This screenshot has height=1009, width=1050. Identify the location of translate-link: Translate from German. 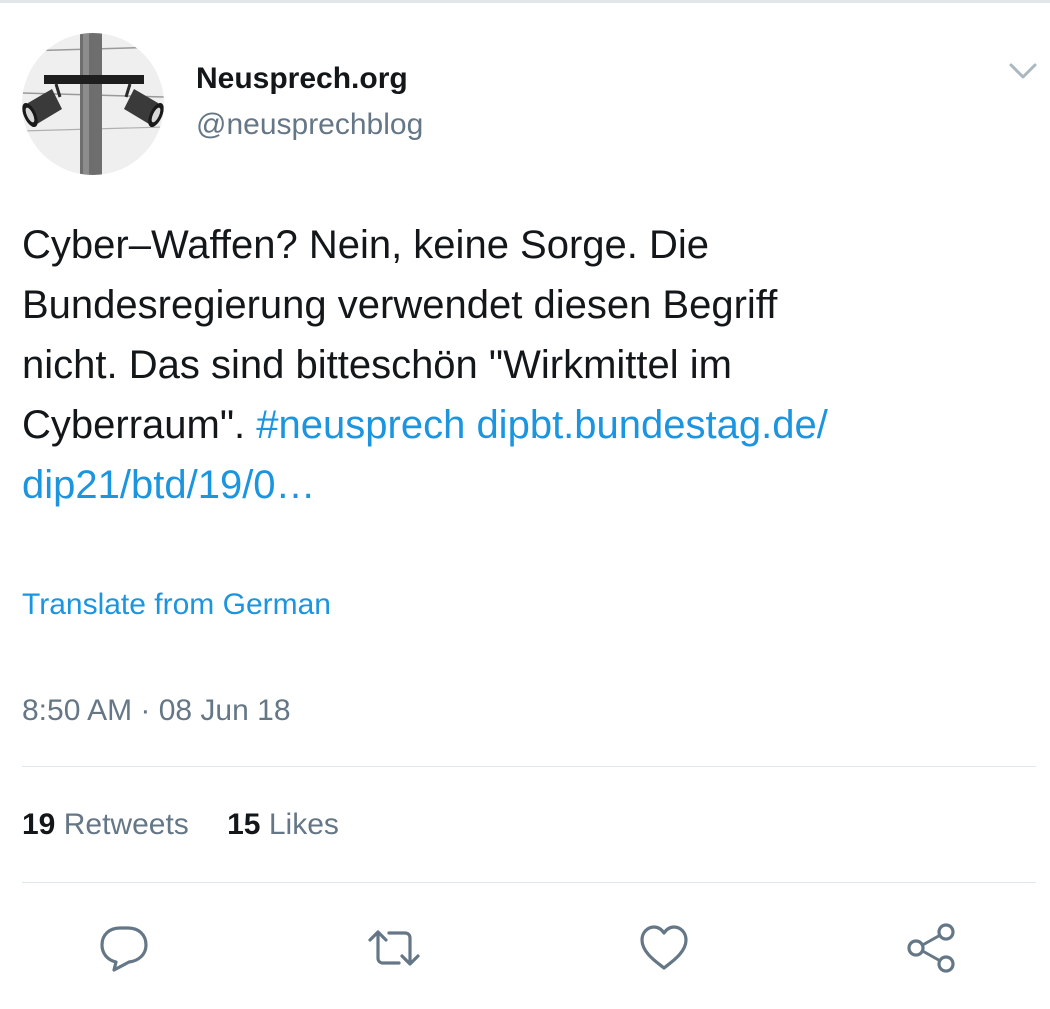
(176, 605).